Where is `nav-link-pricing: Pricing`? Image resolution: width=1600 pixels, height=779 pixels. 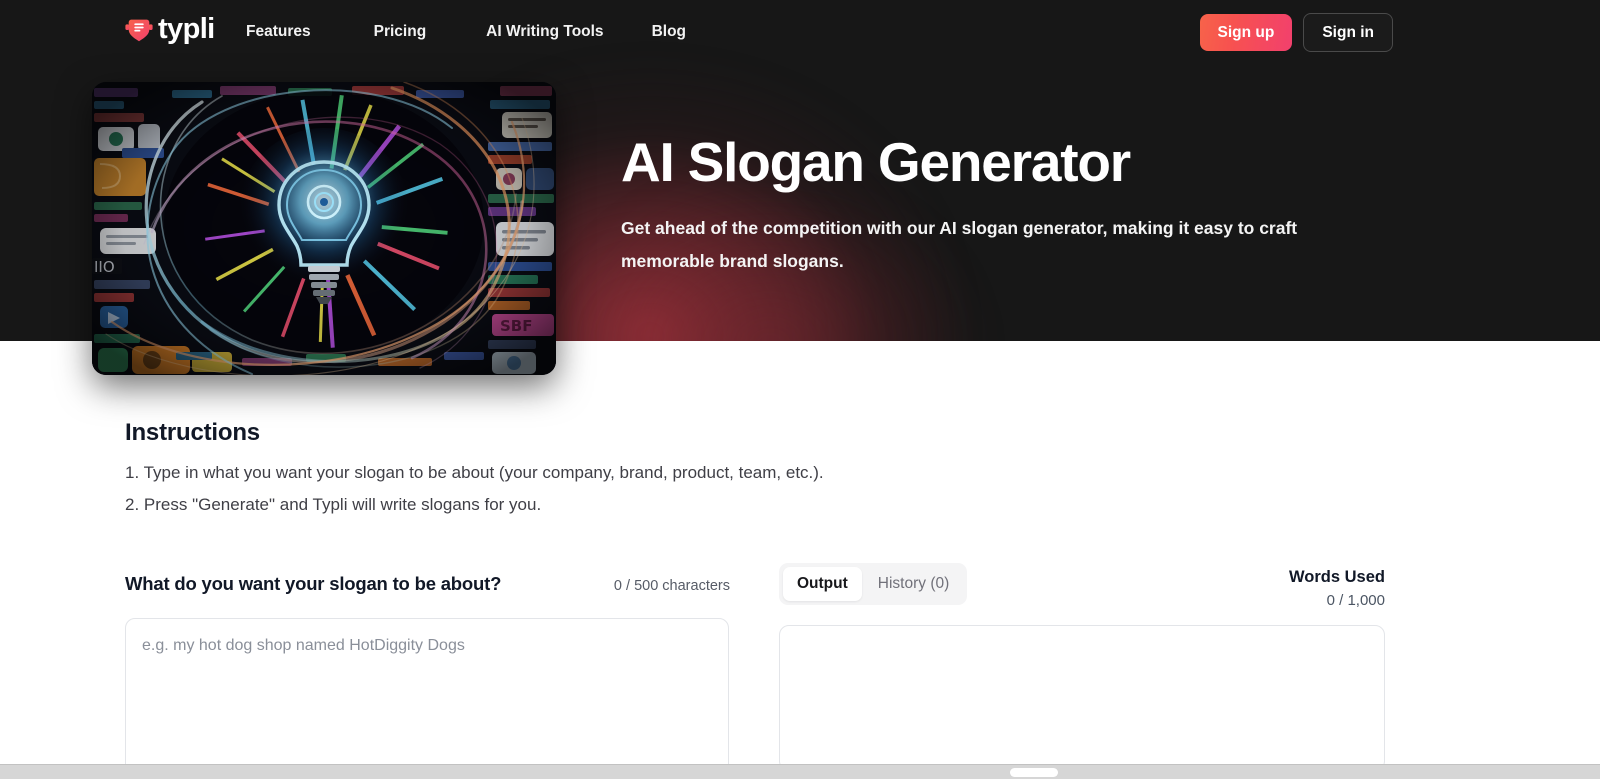 nav-link-pricing: Pricing is located at coordinates (400, 32).